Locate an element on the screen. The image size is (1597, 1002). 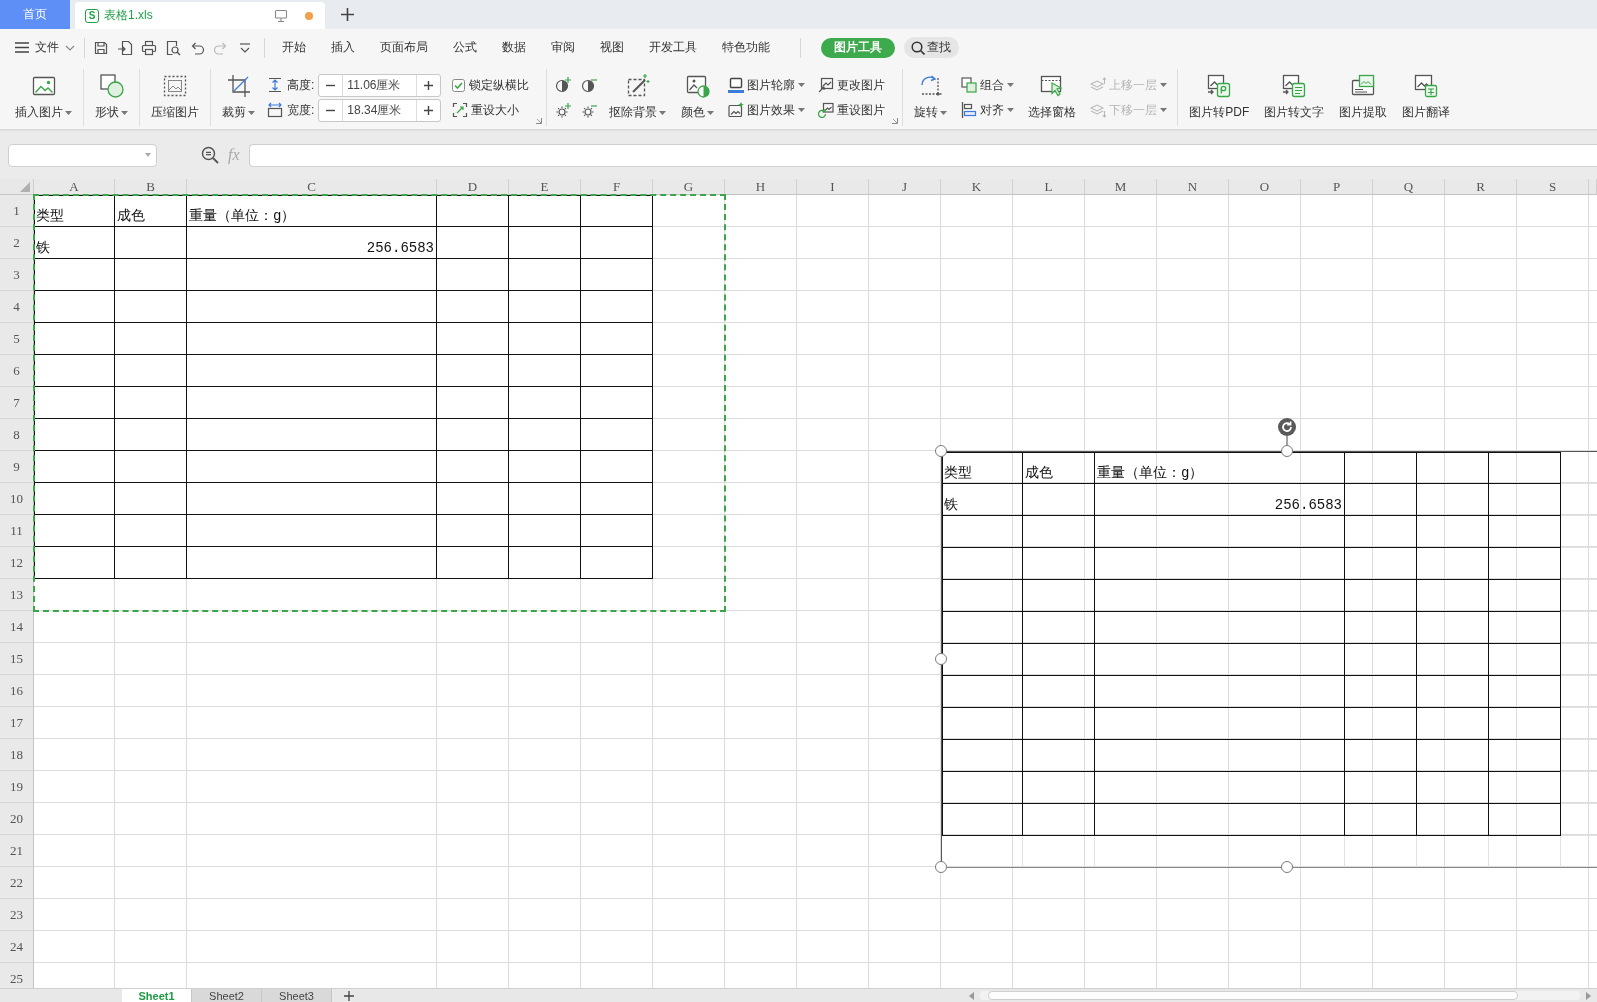
ribbon-button: 图片效果 is located at coordinates (767, 110).